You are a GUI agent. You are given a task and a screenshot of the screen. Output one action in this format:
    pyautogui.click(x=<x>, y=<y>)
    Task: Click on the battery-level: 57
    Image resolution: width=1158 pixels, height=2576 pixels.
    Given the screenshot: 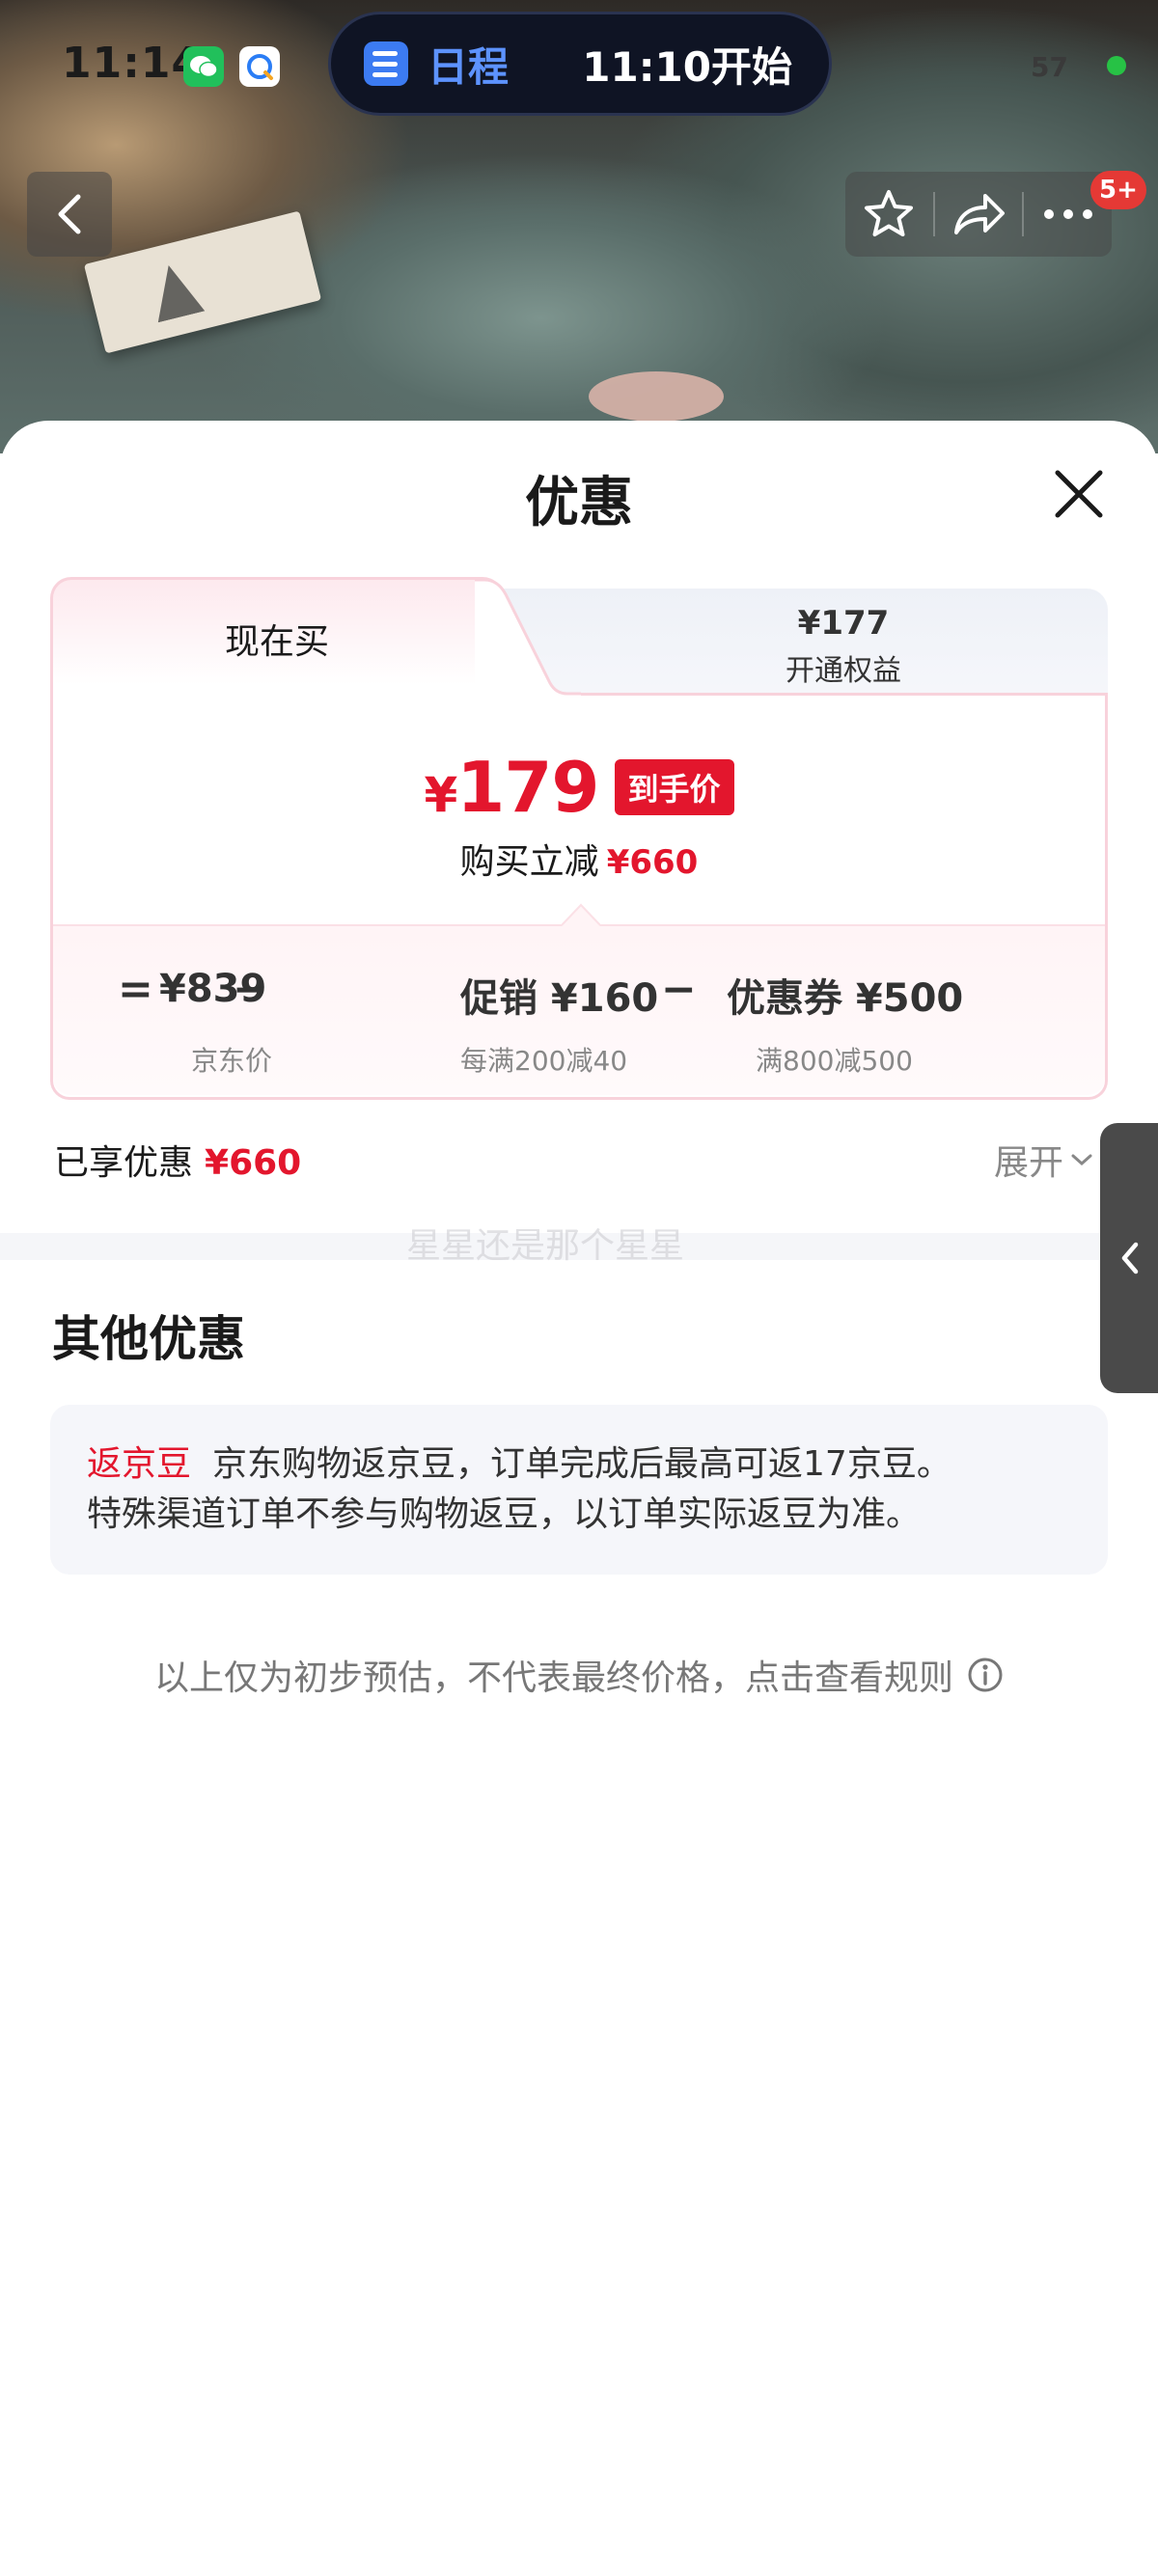 What is the action you would take?
    pyautogui.click(x=1049, y=67)
    